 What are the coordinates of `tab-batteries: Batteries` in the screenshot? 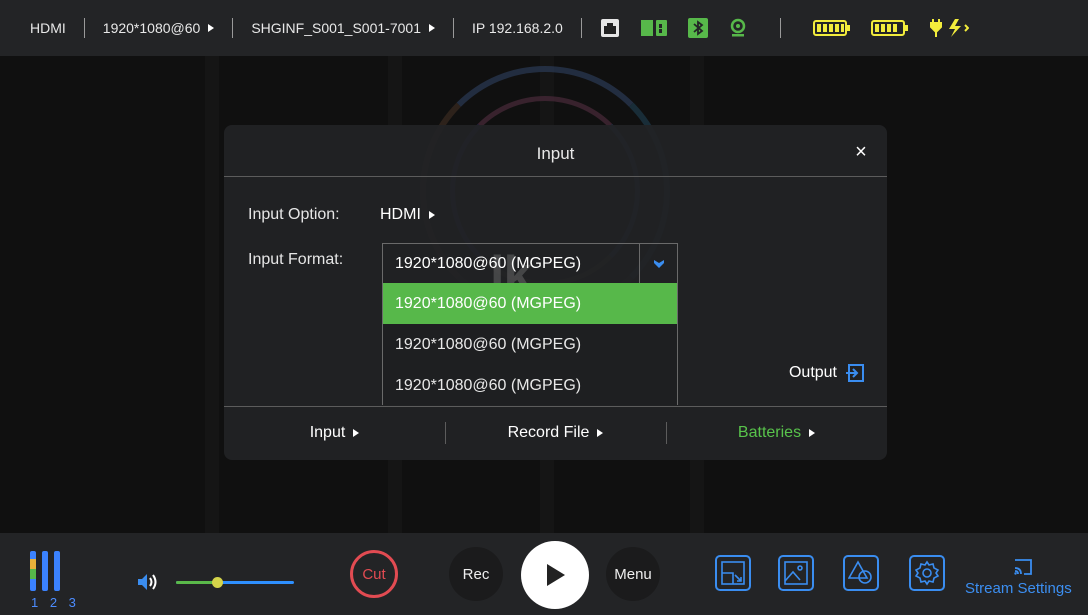 It's located at (776, 433).